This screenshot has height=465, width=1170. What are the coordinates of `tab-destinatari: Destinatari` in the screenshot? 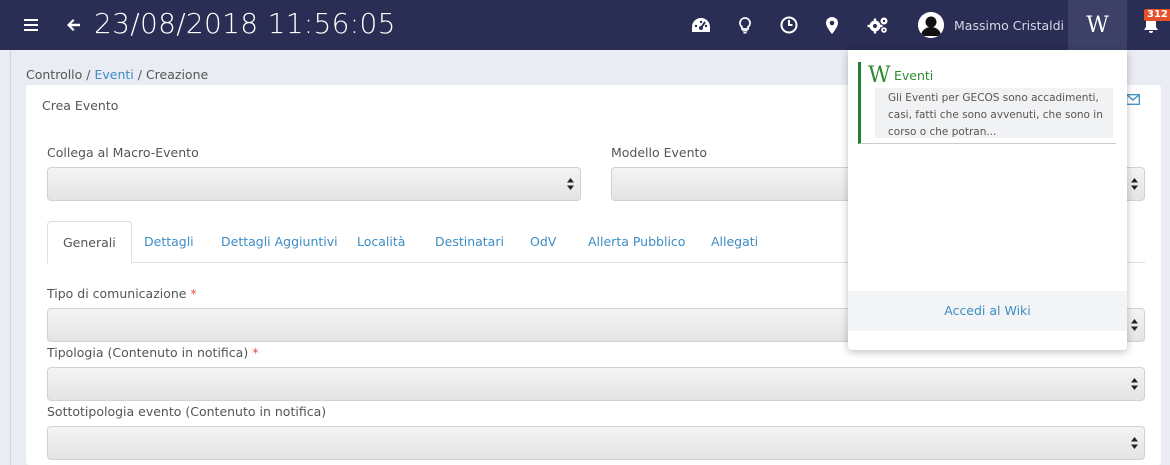 It's located at (469, 242).